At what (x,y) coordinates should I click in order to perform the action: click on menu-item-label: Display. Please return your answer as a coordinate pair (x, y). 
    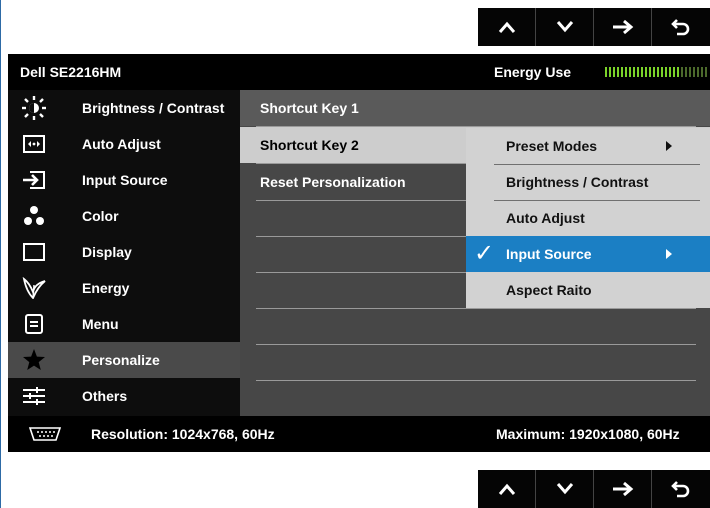
    Looking at the image, I should click on (107, 252).